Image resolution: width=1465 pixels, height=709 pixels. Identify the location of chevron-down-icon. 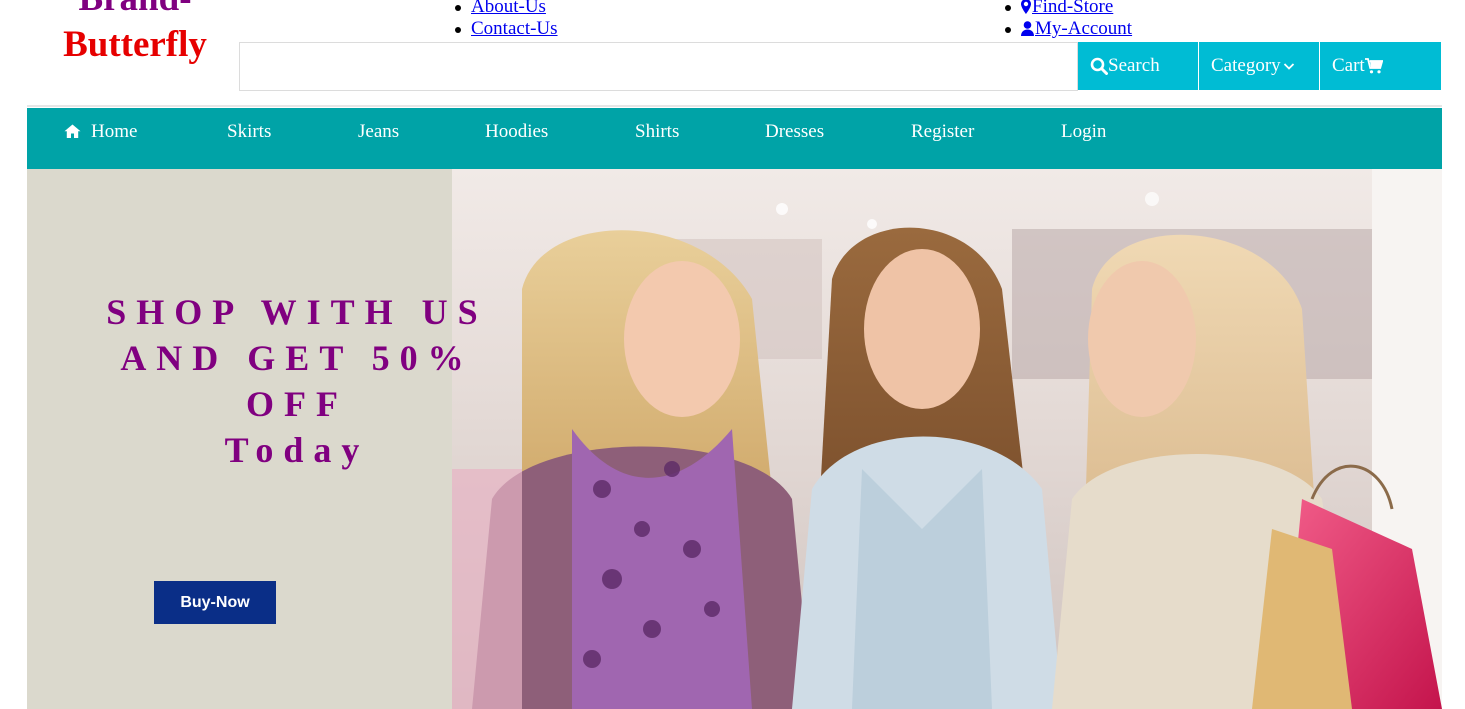
(1288, 66).